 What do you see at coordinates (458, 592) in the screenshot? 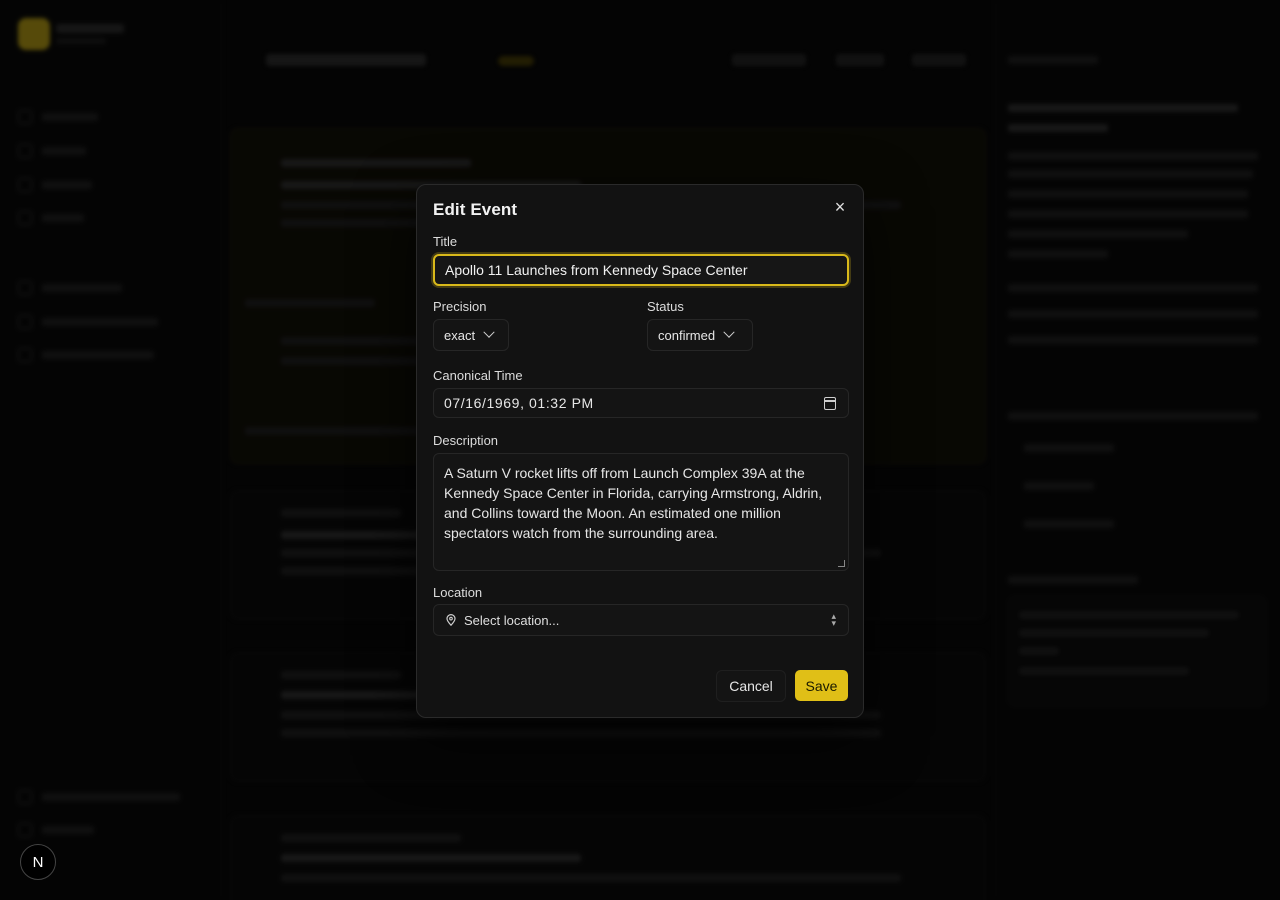
I see `location-label: Location` at bounding box center [458, 592].